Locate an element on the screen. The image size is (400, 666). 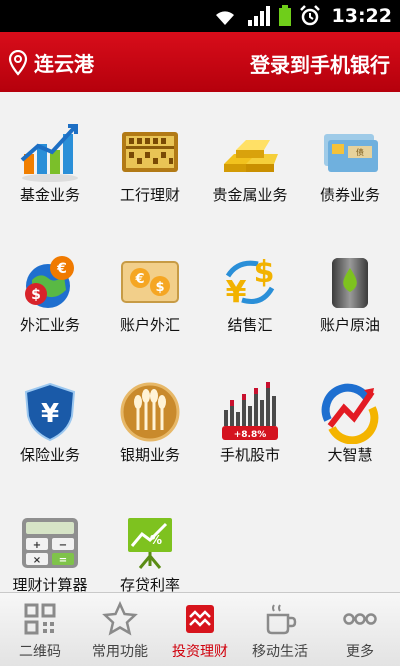
grid-item-fx-settlement: ¥ $ 结售汇 is located at coordinates (250, 287).